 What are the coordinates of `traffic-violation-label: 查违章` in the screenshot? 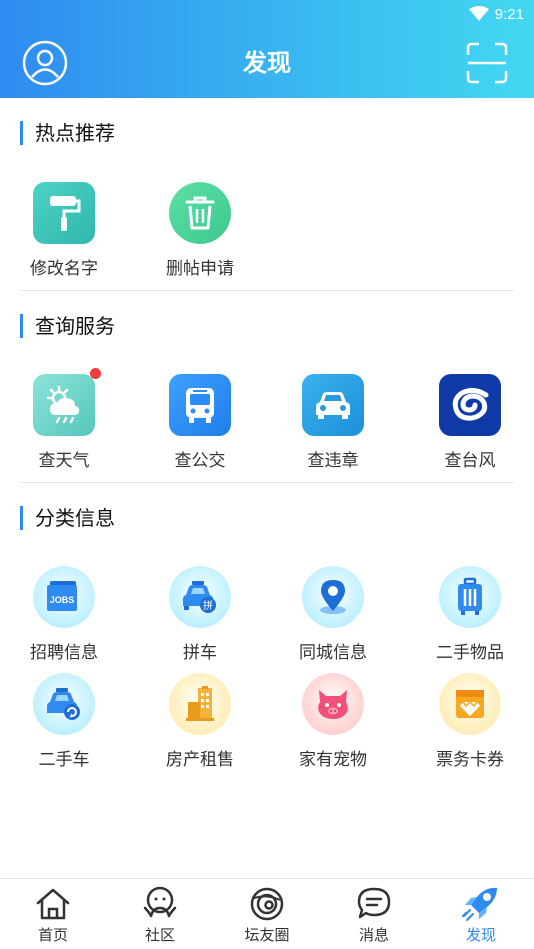 It's located at (333, 461).